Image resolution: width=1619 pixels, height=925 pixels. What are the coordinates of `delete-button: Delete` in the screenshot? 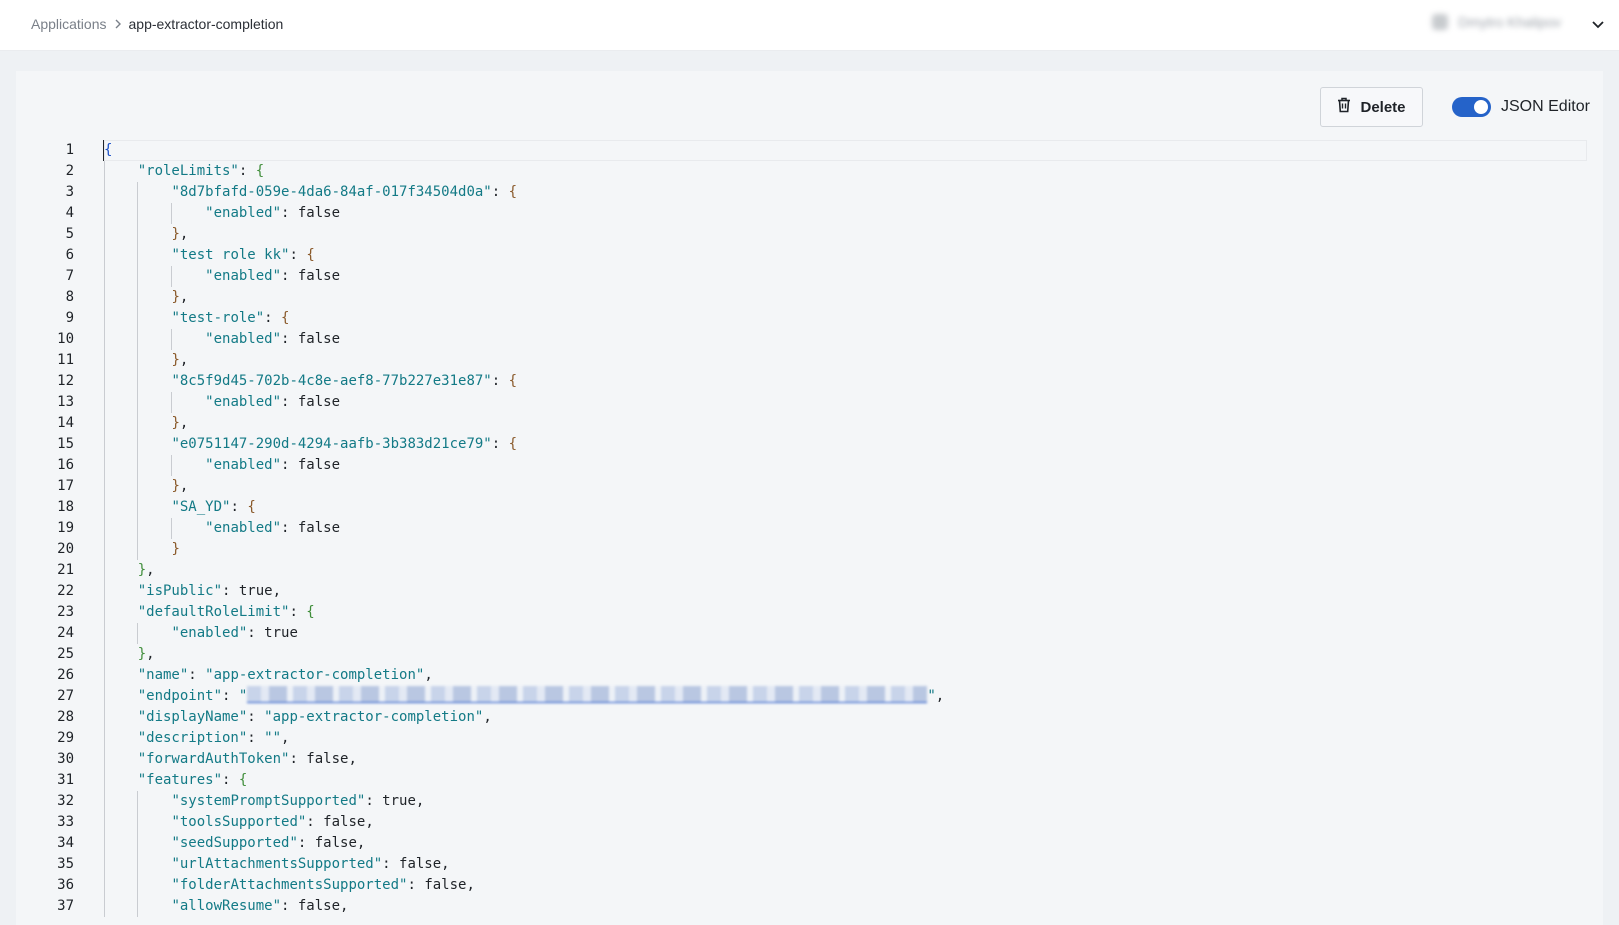 It's located at (1371, 107).